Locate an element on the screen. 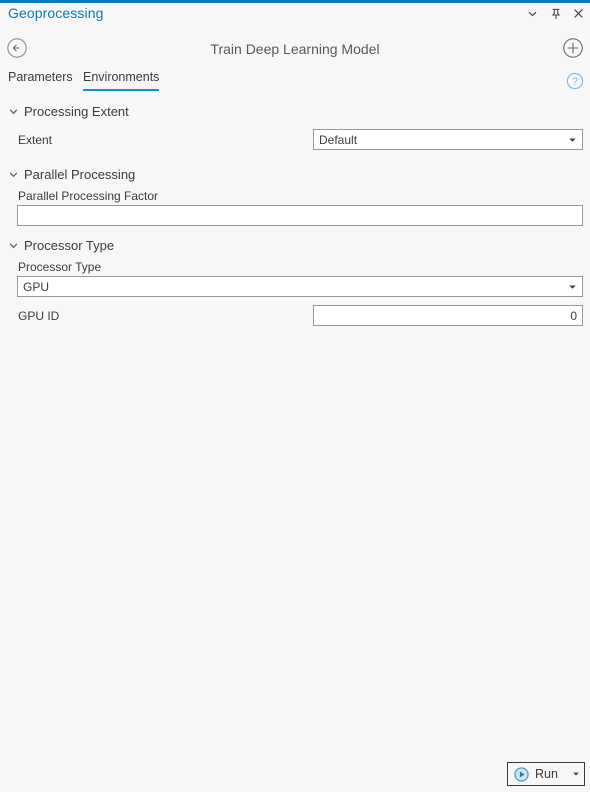 The height and width of the screenshot is (792, 590). plus-circle-icon is located at coordinates (573, 48).